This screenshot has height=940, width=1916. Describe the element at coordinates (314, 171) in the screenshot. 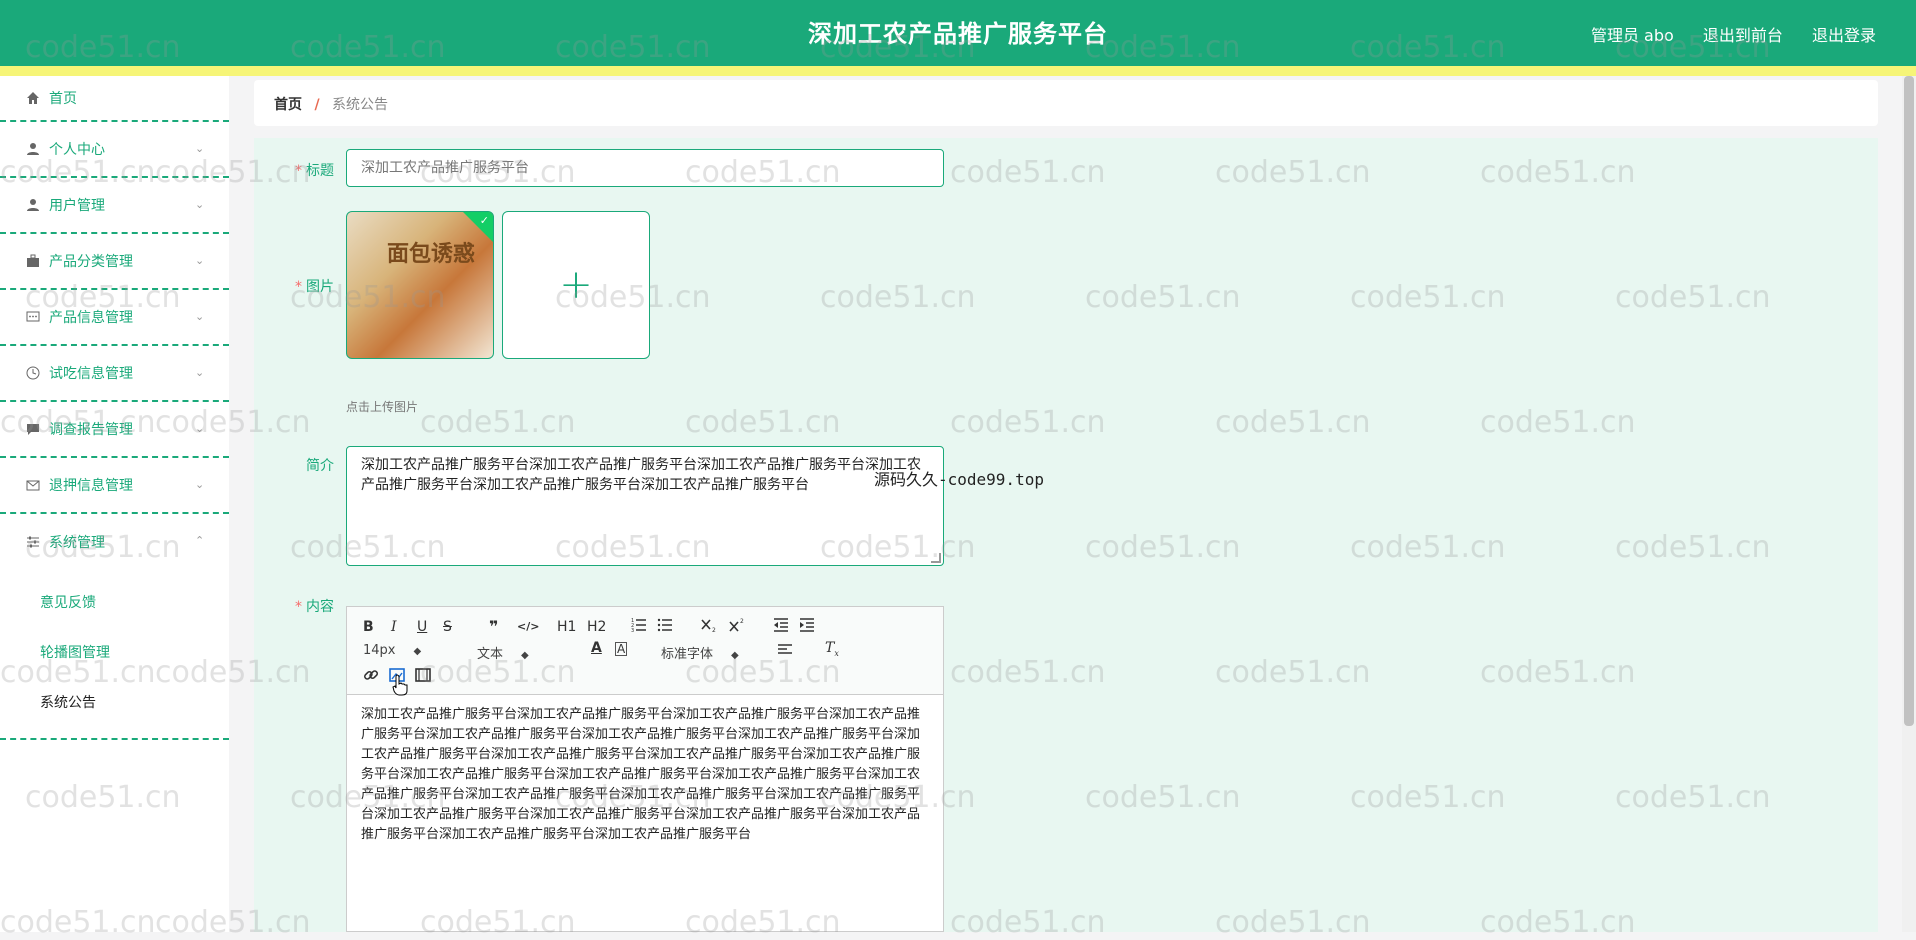

I see `title-label: * 标题` at that location.